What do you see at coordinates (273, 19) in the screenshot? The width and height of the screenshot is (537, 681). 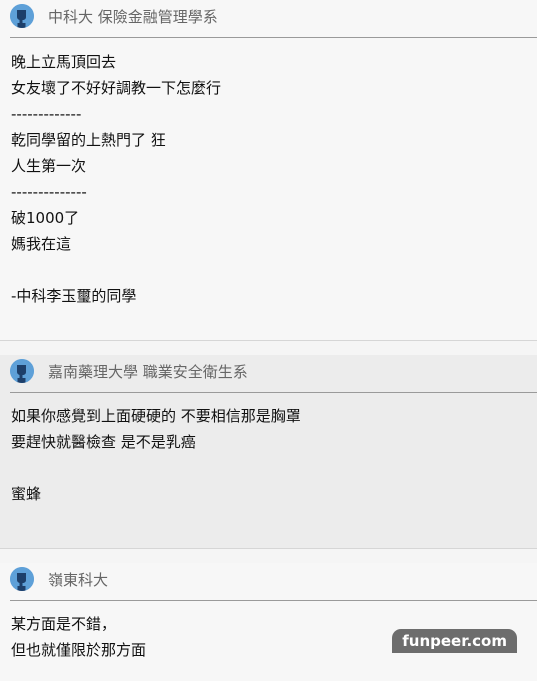 I see `comment-header: 中科大 保險金融管理學系` at bounding box center [273, 19].